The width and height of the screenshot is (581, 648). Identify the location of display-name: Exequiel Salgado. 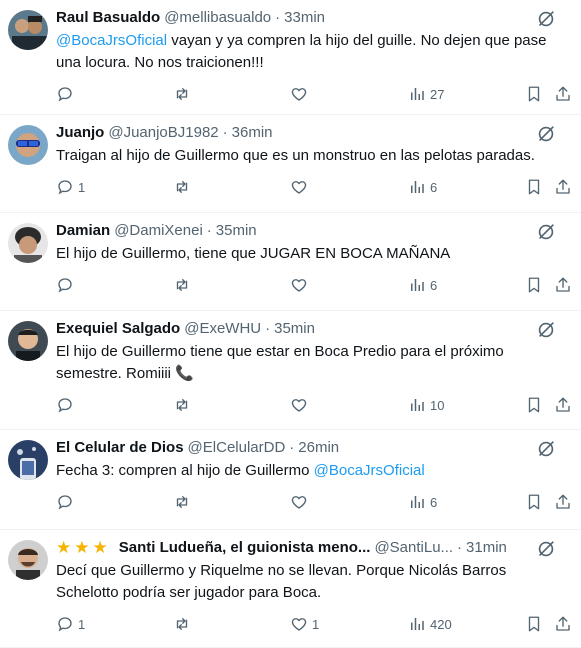
(118, 329).